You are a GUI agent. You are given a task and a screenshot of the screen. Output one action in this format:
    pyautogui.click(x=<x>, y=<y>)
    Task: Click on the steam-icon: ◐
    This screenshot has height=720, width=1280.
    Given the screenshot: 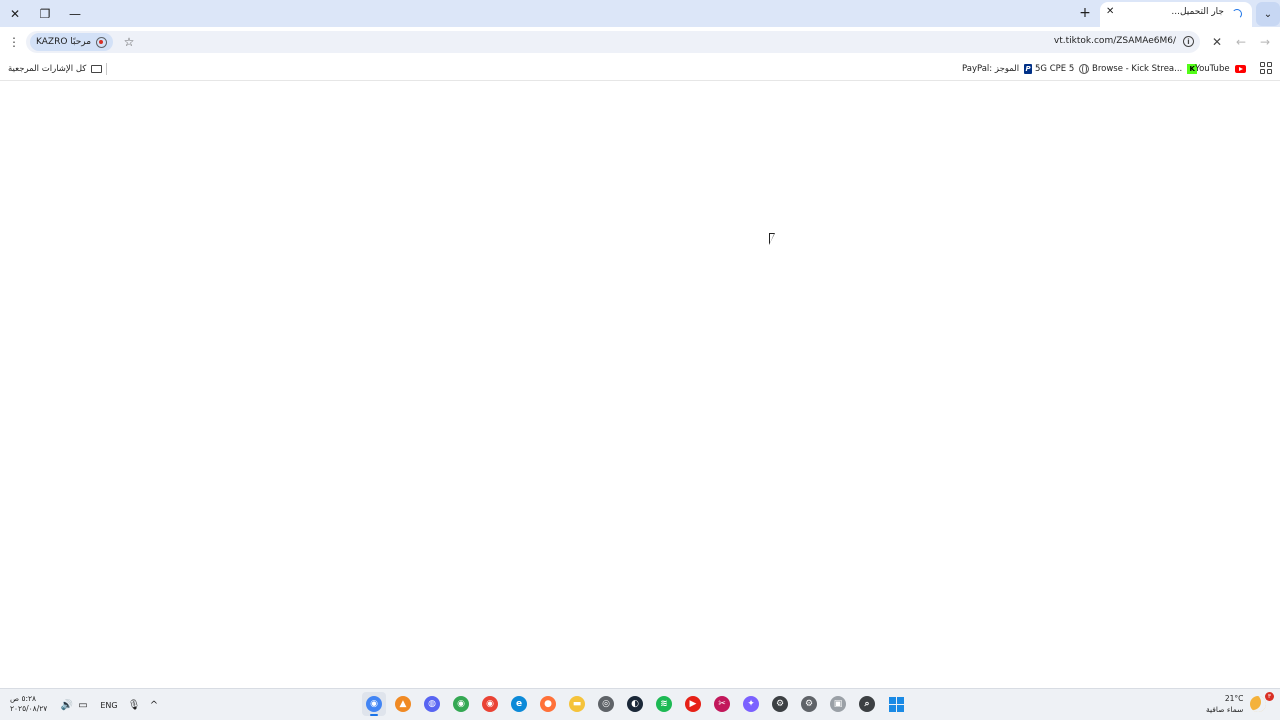 What is the action you would take?
    pyautogui.click(x=635, y=704)
    